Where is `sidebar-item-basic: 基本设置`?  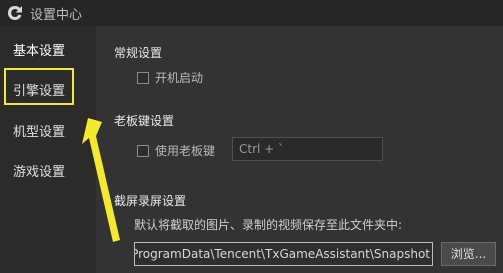
sidebar-item-basic: 基本设置 is located at coordinates (39, 49).